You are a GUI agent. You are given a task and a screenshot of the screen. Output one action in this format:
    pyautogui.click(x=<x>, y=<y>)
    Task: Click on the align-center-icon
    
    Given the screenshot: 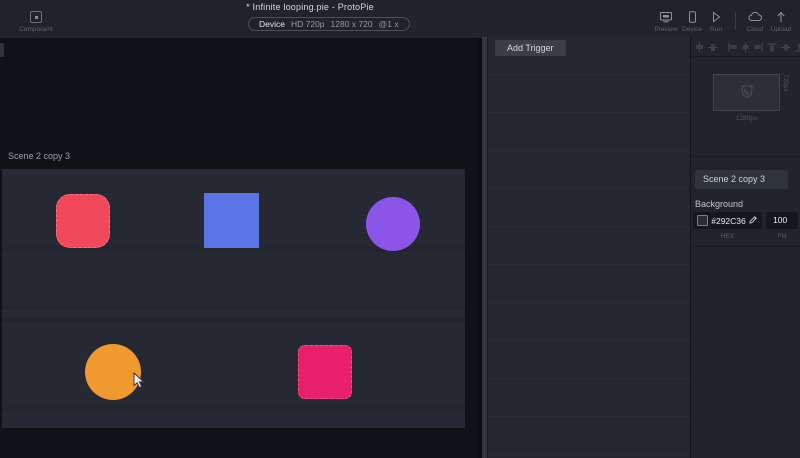 What is the action you would take?
    pyautogui.click(x=745, y=47)
    